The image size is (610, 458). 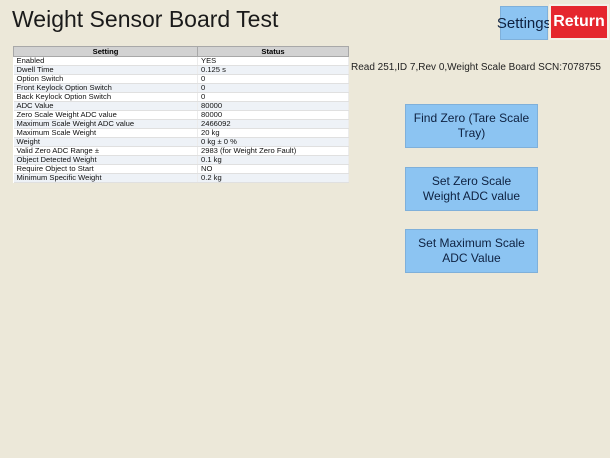 What do you see at coordinates (105, 124) in the screenshot?
I see `setting-cell: Maximum Scale Weight ADC value` at bounding box center [105, 124].